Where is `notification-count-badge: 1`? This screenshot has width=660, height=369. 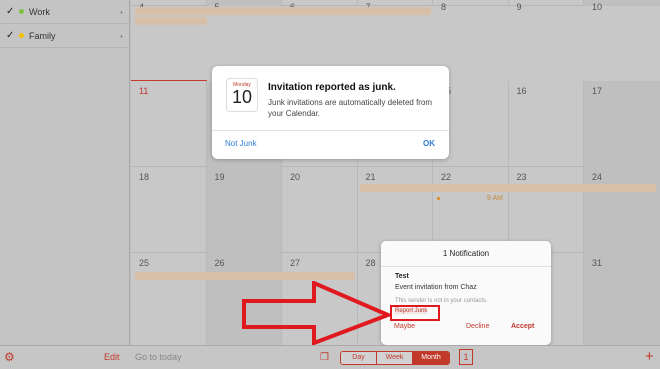 notification-count-badge: 1 is located at coordinates (466, 357).